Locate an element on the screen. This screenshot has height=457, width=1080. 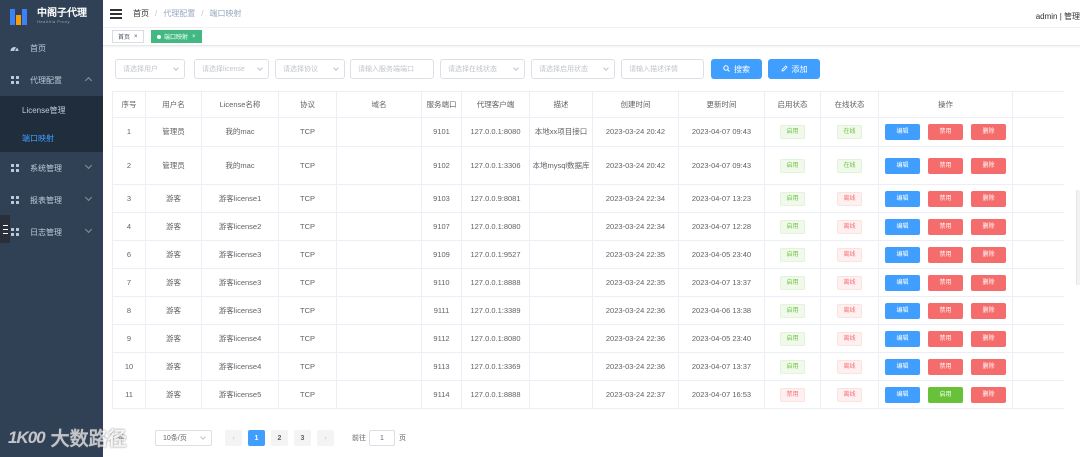
cell-no: 2 is located at coordinates (129, 165).